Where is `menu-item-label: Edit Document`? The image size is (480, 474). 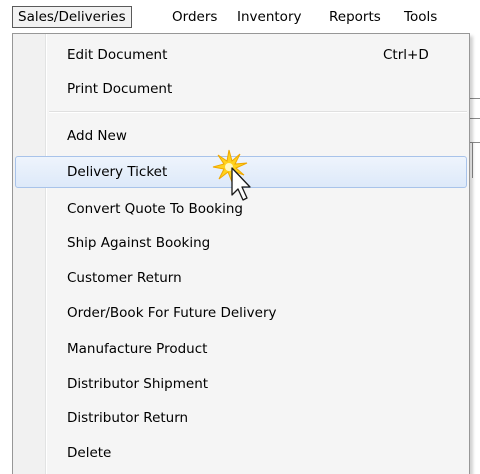
menu-item-label: Edit Document is located at coordinates (117, 55).